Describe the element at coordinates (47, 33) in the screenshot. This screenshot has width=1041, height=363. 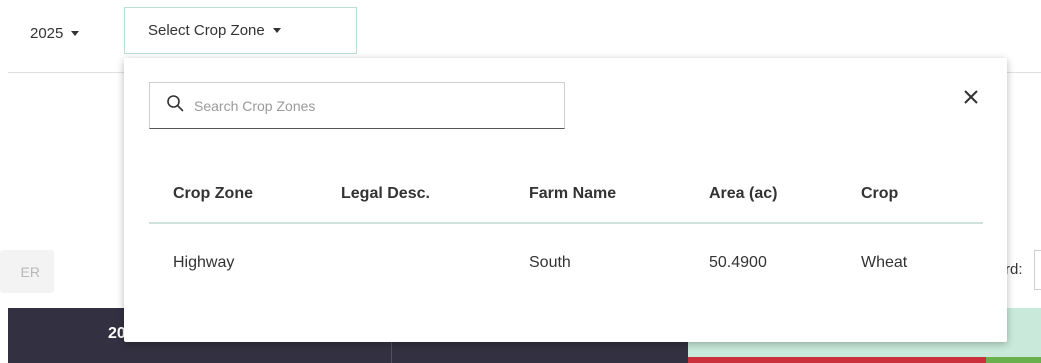
I see `year-value: 2025` at that location.